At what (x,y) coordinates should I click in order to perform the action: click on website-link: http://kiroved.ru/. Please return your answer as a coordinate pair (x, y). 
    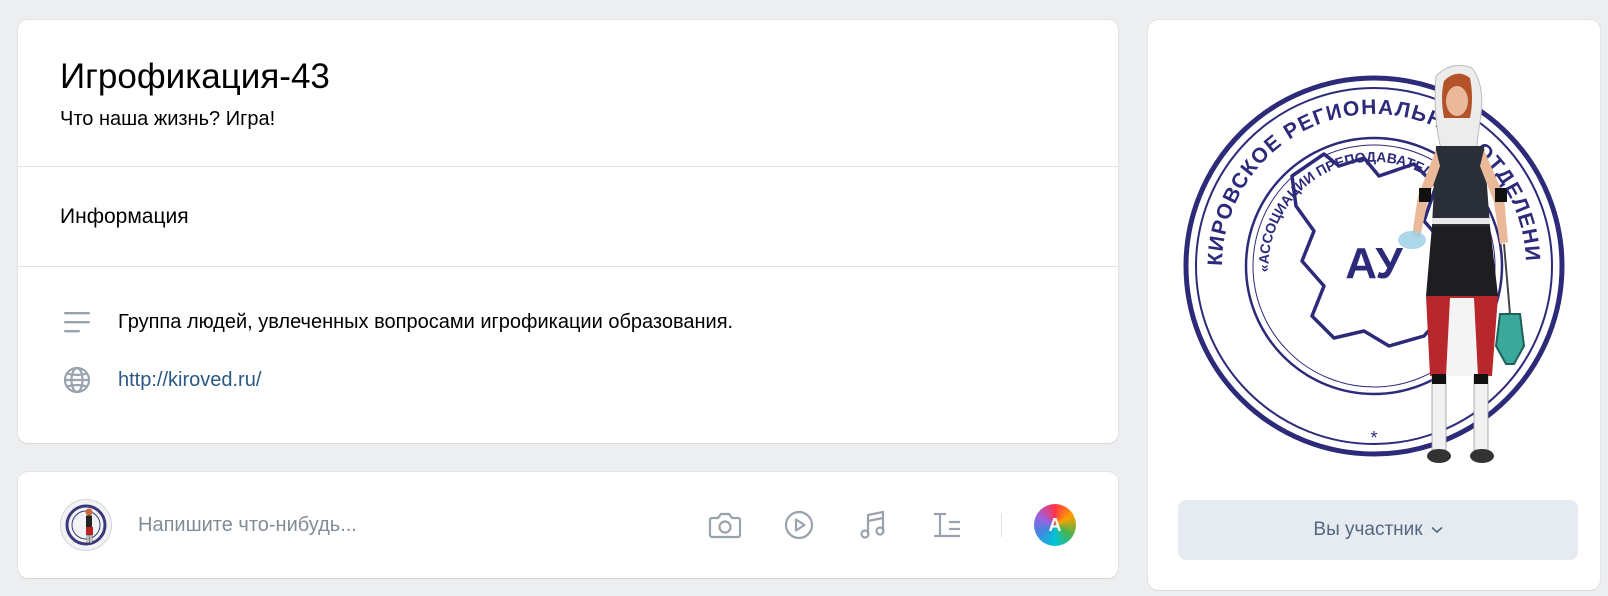
    Looking at the image, I should click on (189, 380).